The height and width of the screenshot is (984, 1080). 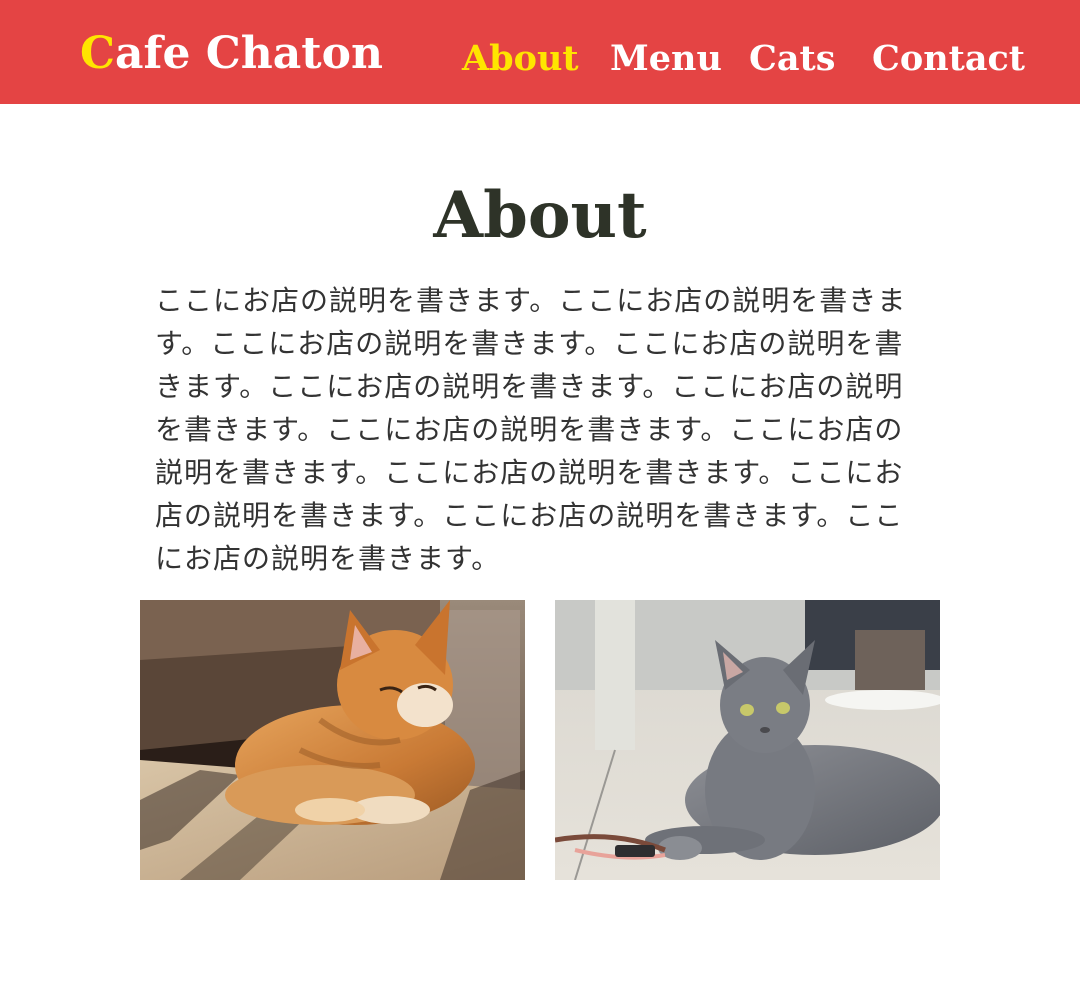 I want to click on photo-orange-cat, so click(x=332, y=740).